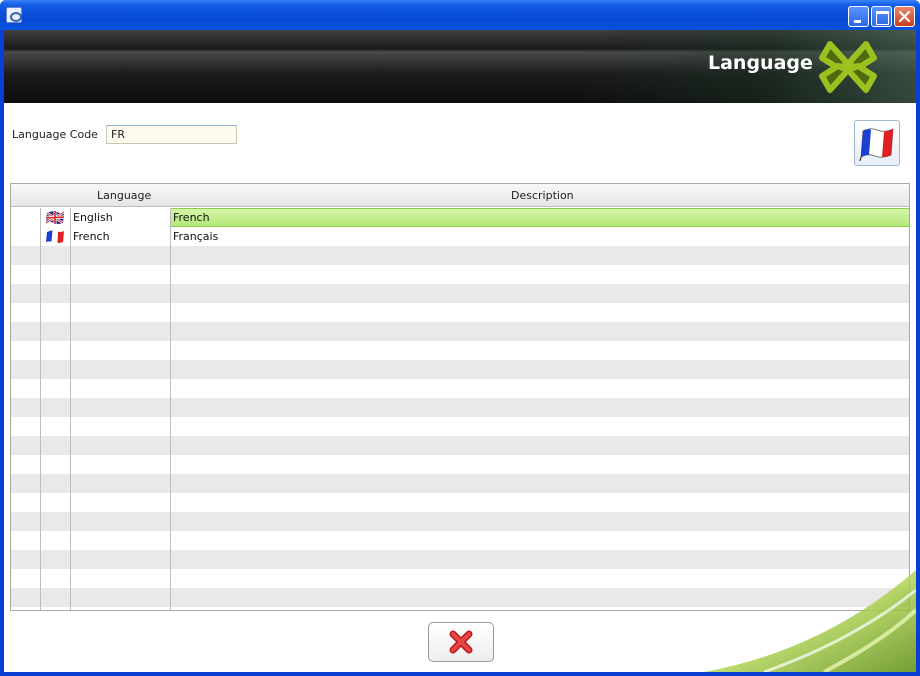  What do you see at coordinates (540, 217) in the screenshot?
I see `selection-highlight` at bounding box center [540, 217].